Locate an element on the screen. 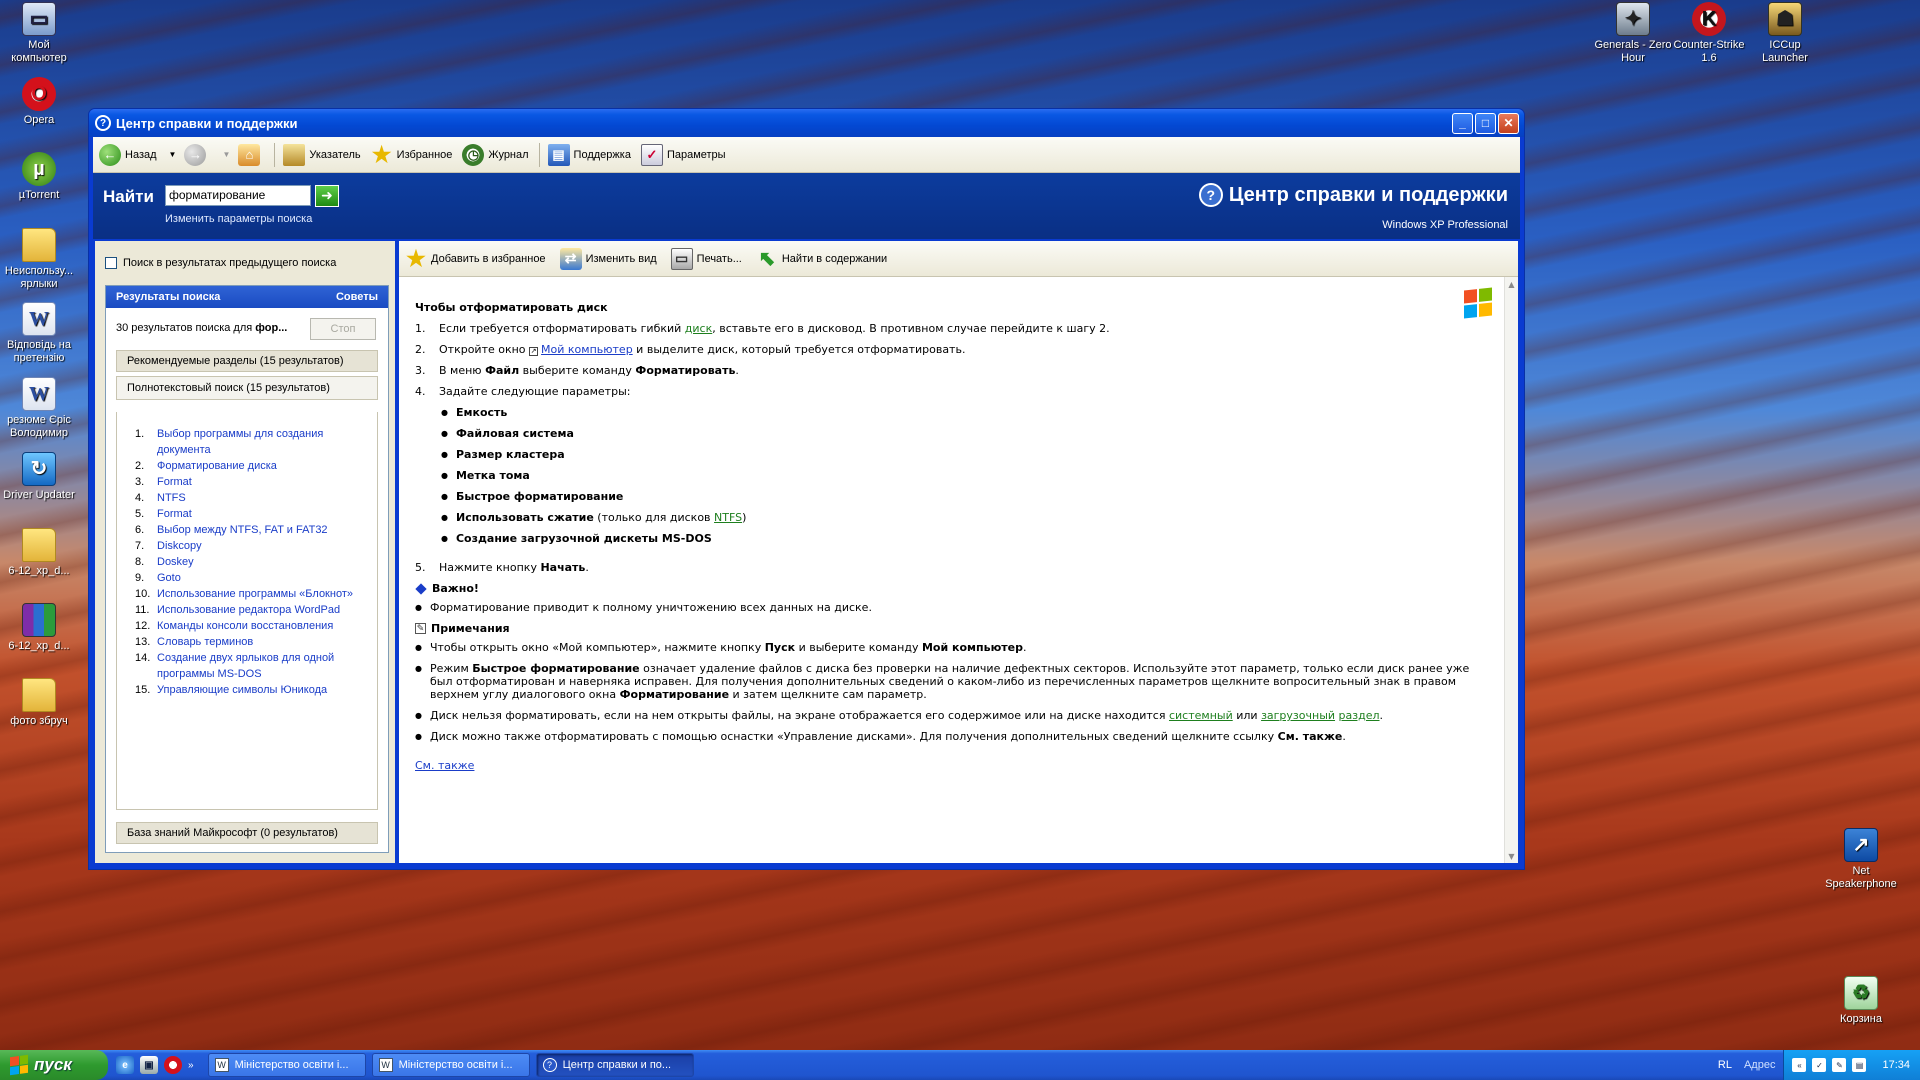 Image resolution: width=1920 pixels, height=1080 pixels. scroll-up-arrow-icon: ▲ is located at coordinates (1511, 284).